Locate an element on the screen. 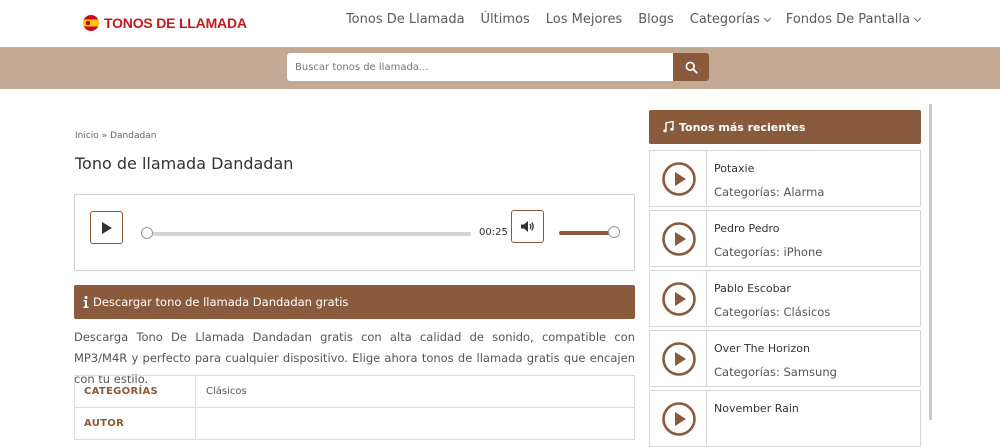 The image size is (1000, 447). table-row: AUTOR is located at coordinates (354, 423).